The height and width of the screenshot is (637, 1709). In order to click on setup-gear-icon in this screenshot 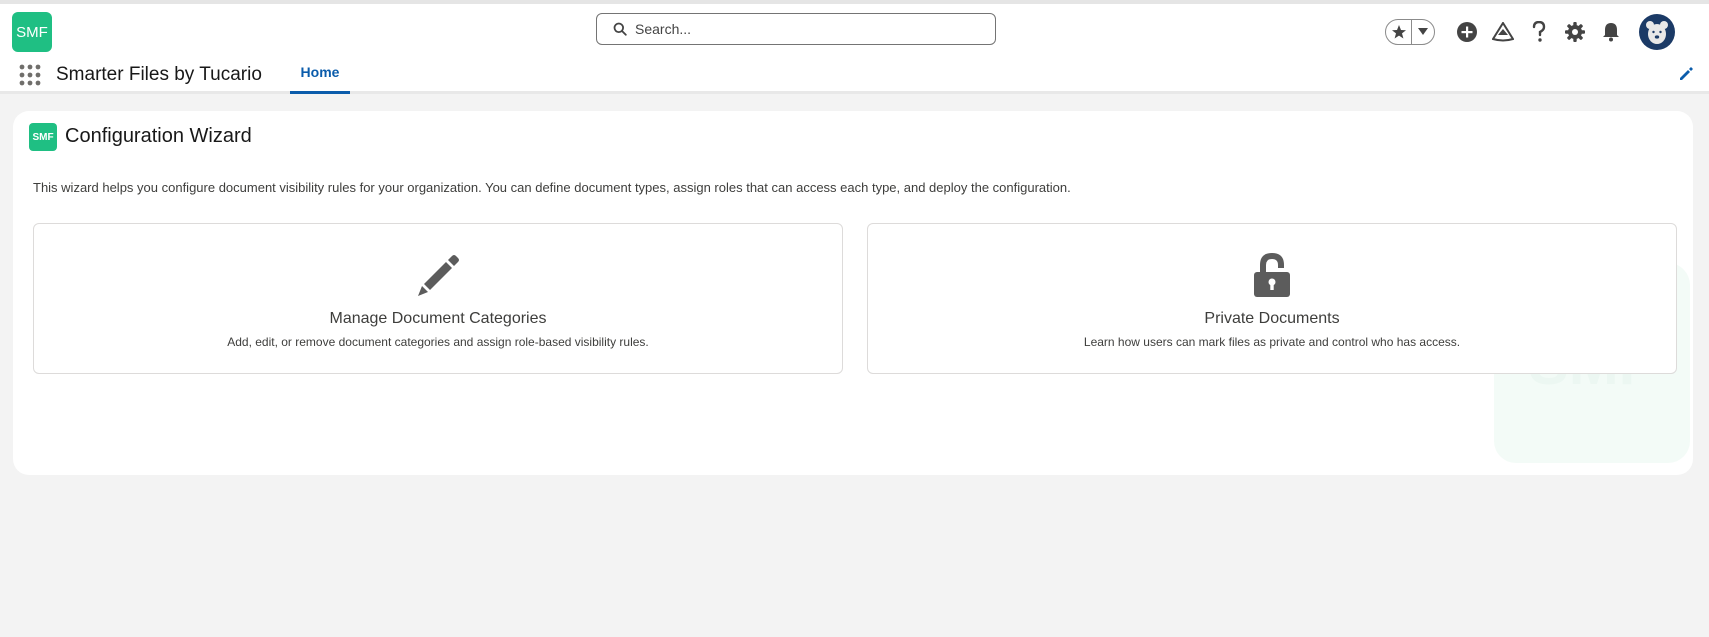, I will do `click(1575, 32)`.